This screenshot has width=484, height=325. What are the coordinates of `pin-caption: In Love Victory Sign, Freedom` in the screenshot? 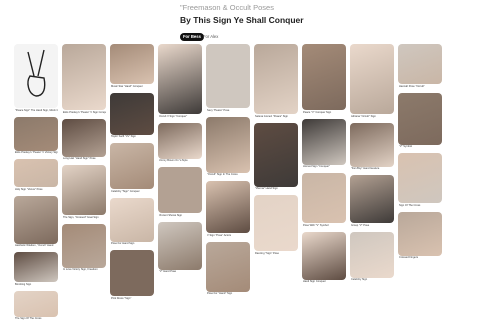 It's located at (80, 269).